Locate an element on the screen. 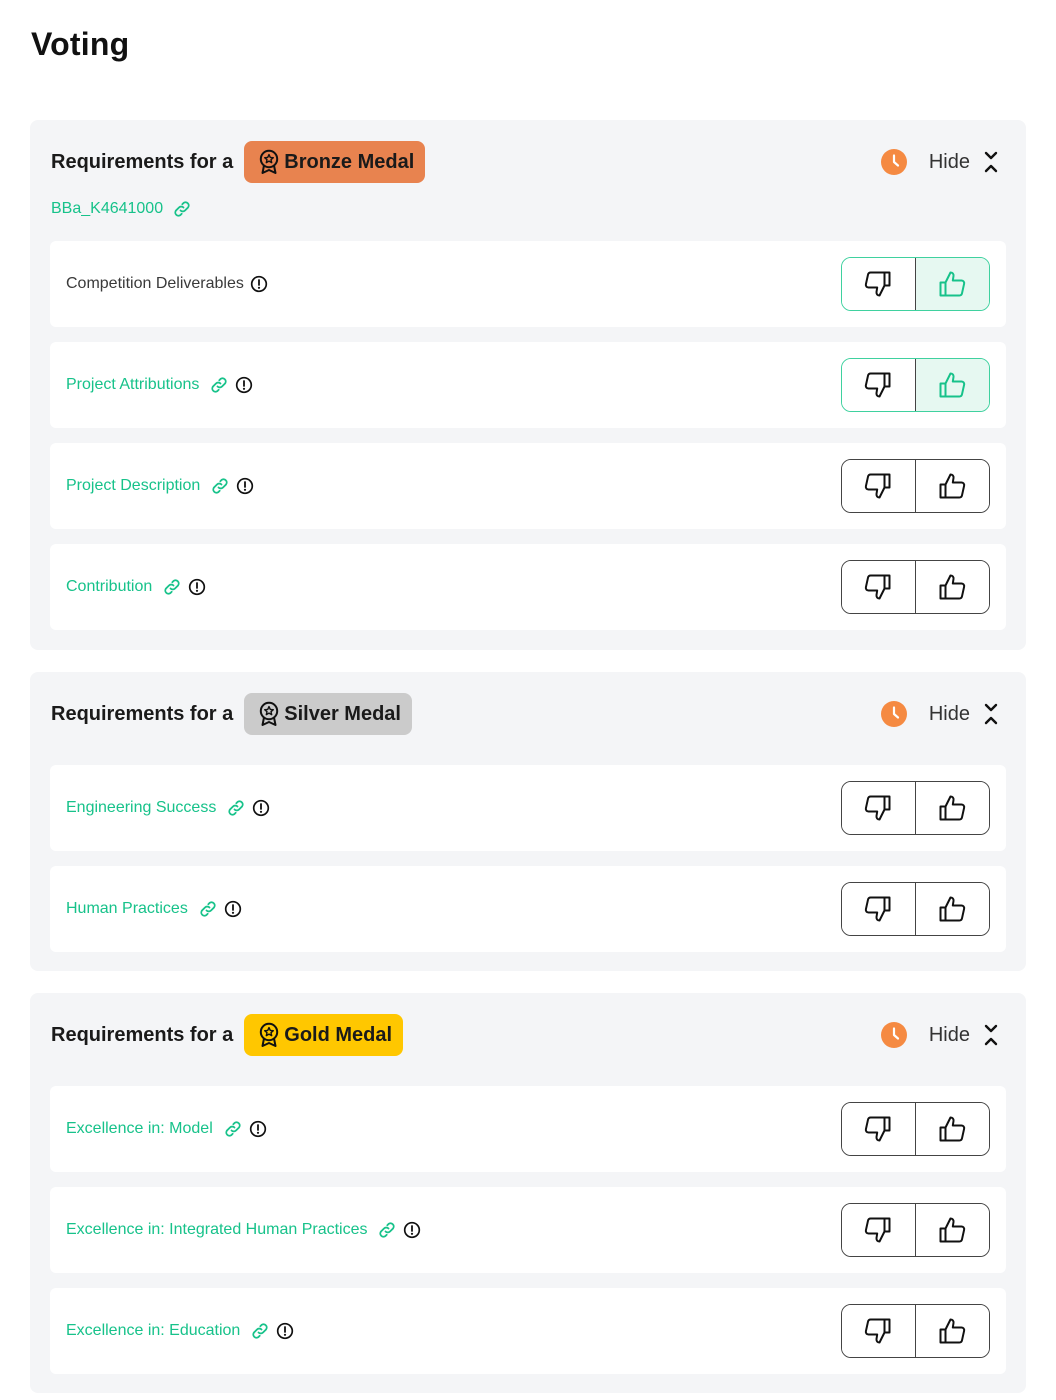 This screenshot has width=1056, height=1400. requirement-row: Contribution is located at coordinates (528, 587).